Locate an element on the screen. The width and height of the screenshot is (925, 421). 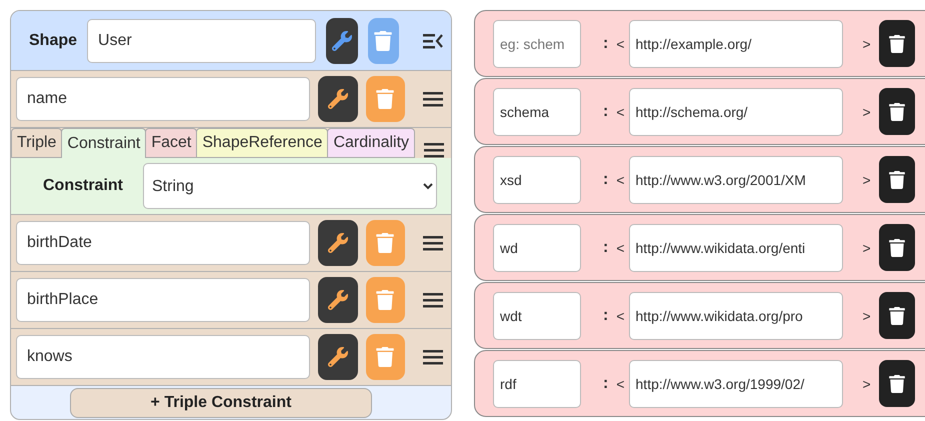
constraint-label: Constraint is located at coordinates (83, 186).